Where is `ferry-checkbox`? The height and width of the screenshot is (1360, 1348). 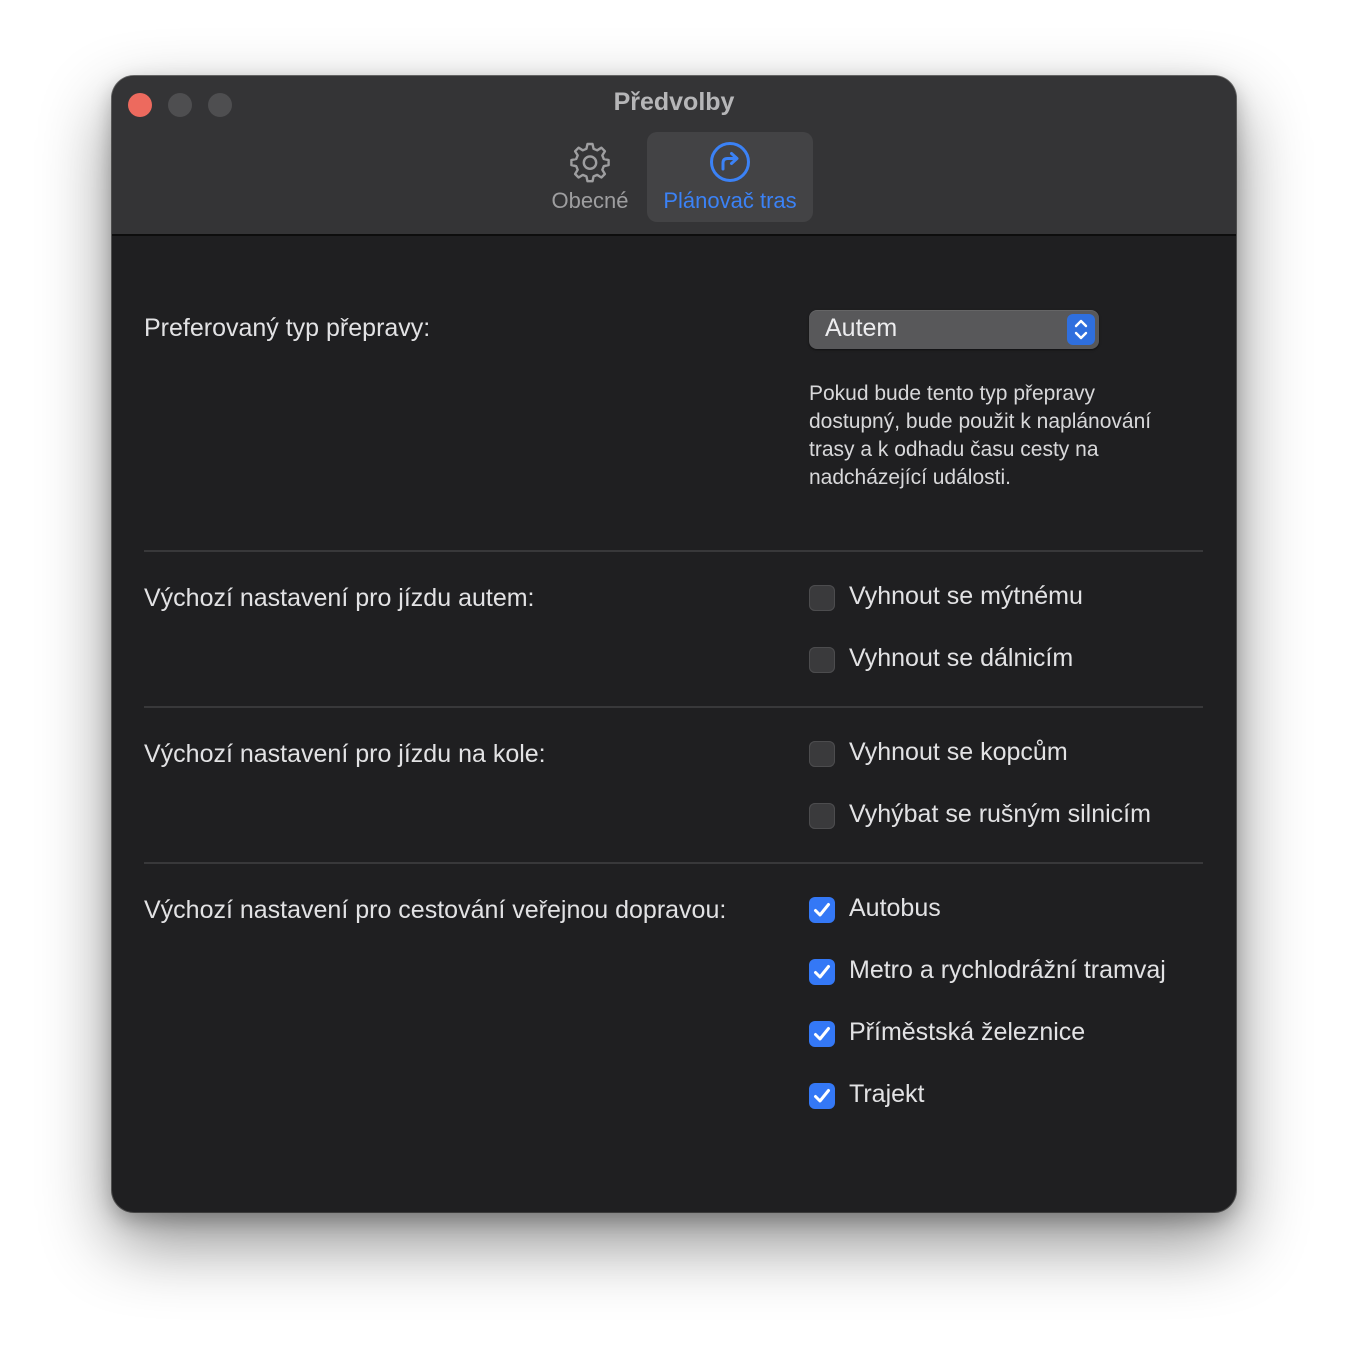
ferry-checkbox is located at coordinates (822, 1096).